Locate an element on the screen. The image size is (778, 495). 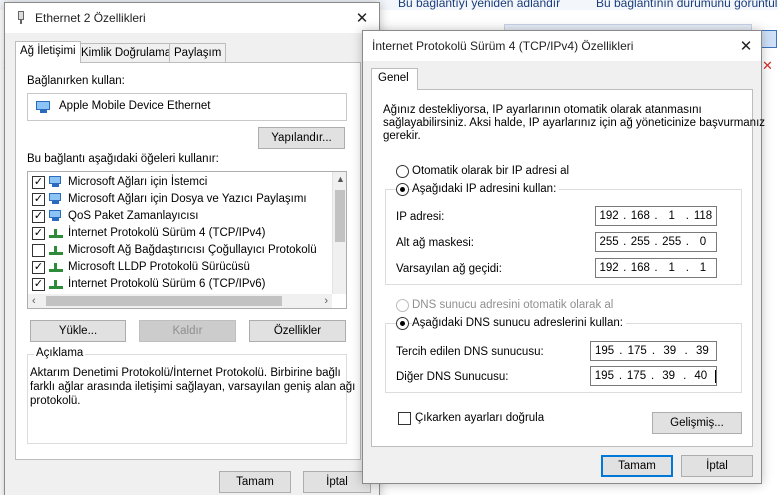
ethernet-window-title: Ethernet 2 Özellikleri is located at coordinates (90, 18).